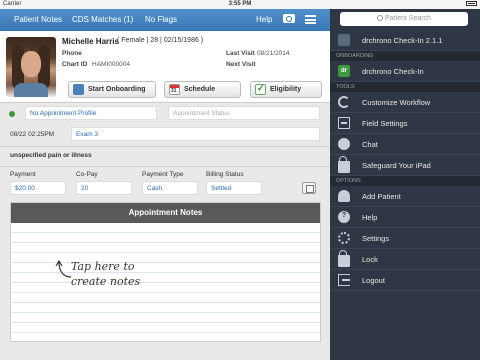 The height and width of the screenshot is (360, 480). What do you see at coordinates (75, 64) in the screenshot?
I see `chart-id-label: Chart ID` at bounding box center [75, 64].